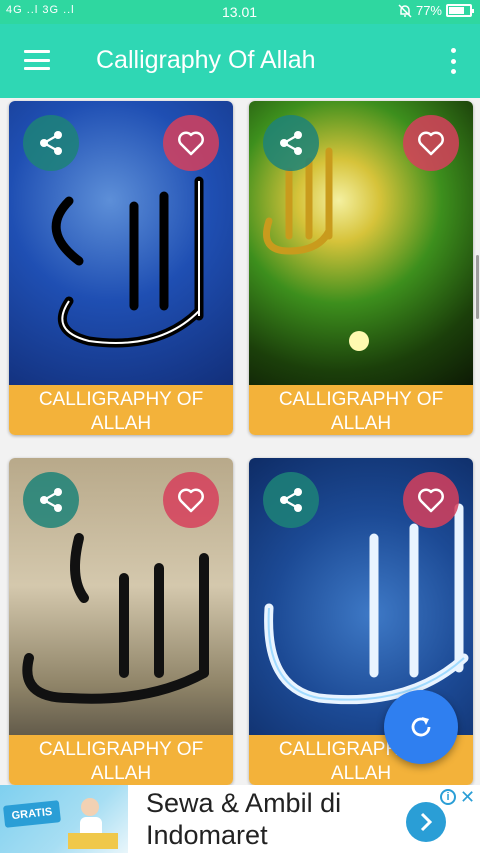 This screenshot has height=853, width=480. Describe the element at coordinates (467, 797) in the screenshot. I see `close-icon: ✕` at that location.